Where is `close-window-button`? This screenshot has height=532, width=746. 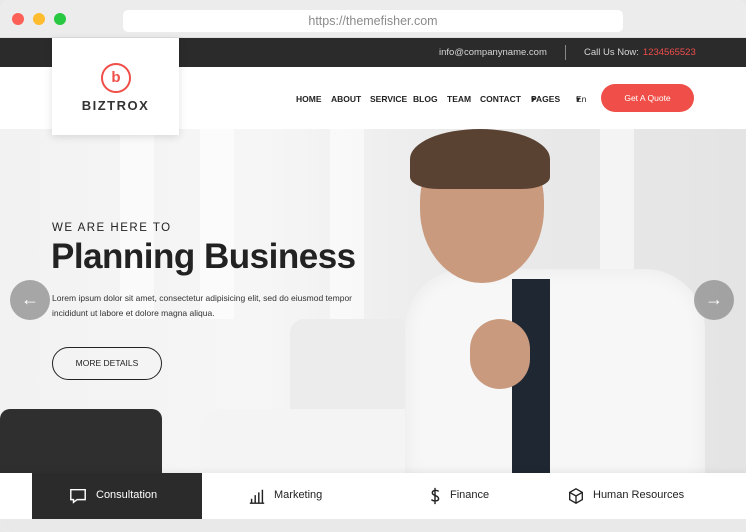
close-window-button is located at coordinates (18, 19).